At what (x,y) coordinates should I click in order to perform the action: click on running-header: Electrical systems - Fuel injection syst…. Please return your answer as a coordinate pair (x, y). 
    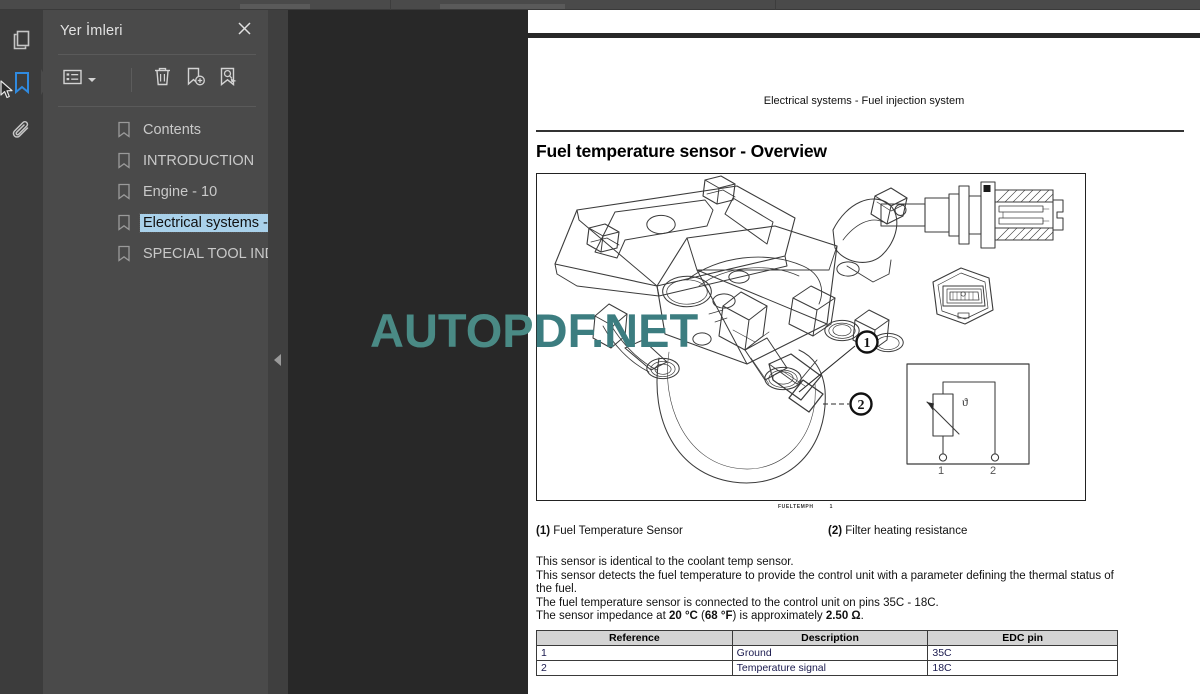
    Looking at the image, I should click on (864, 101).